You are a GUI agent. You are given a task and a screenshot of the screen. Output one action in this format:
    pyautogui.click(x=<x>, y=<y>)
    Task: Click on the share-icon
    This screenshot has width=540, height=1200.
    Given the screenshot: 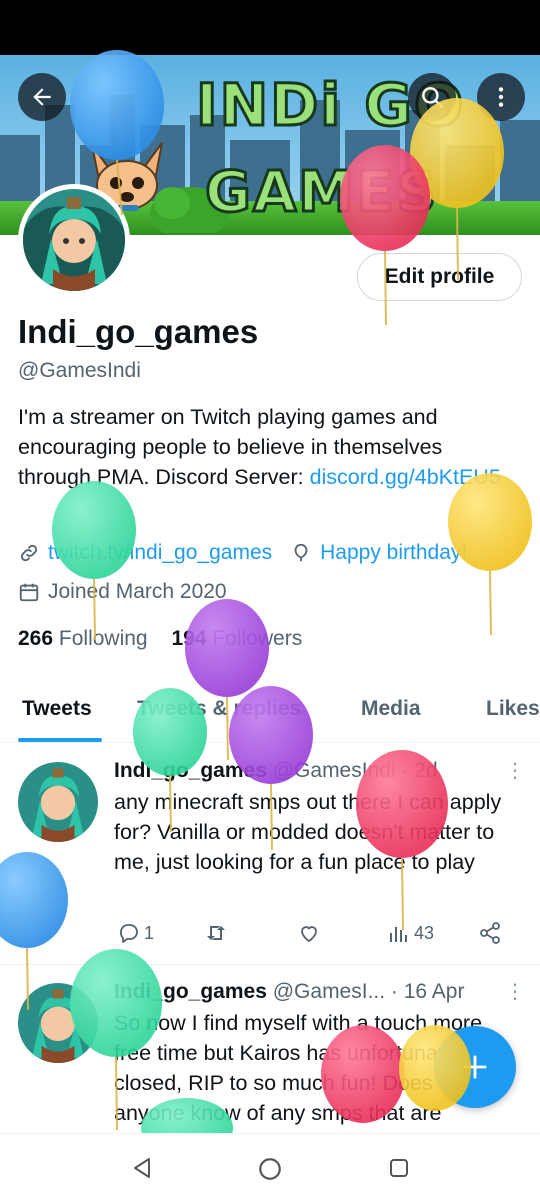 What is the action you would take?
    pyautogui.click(x=490, y=933)
    